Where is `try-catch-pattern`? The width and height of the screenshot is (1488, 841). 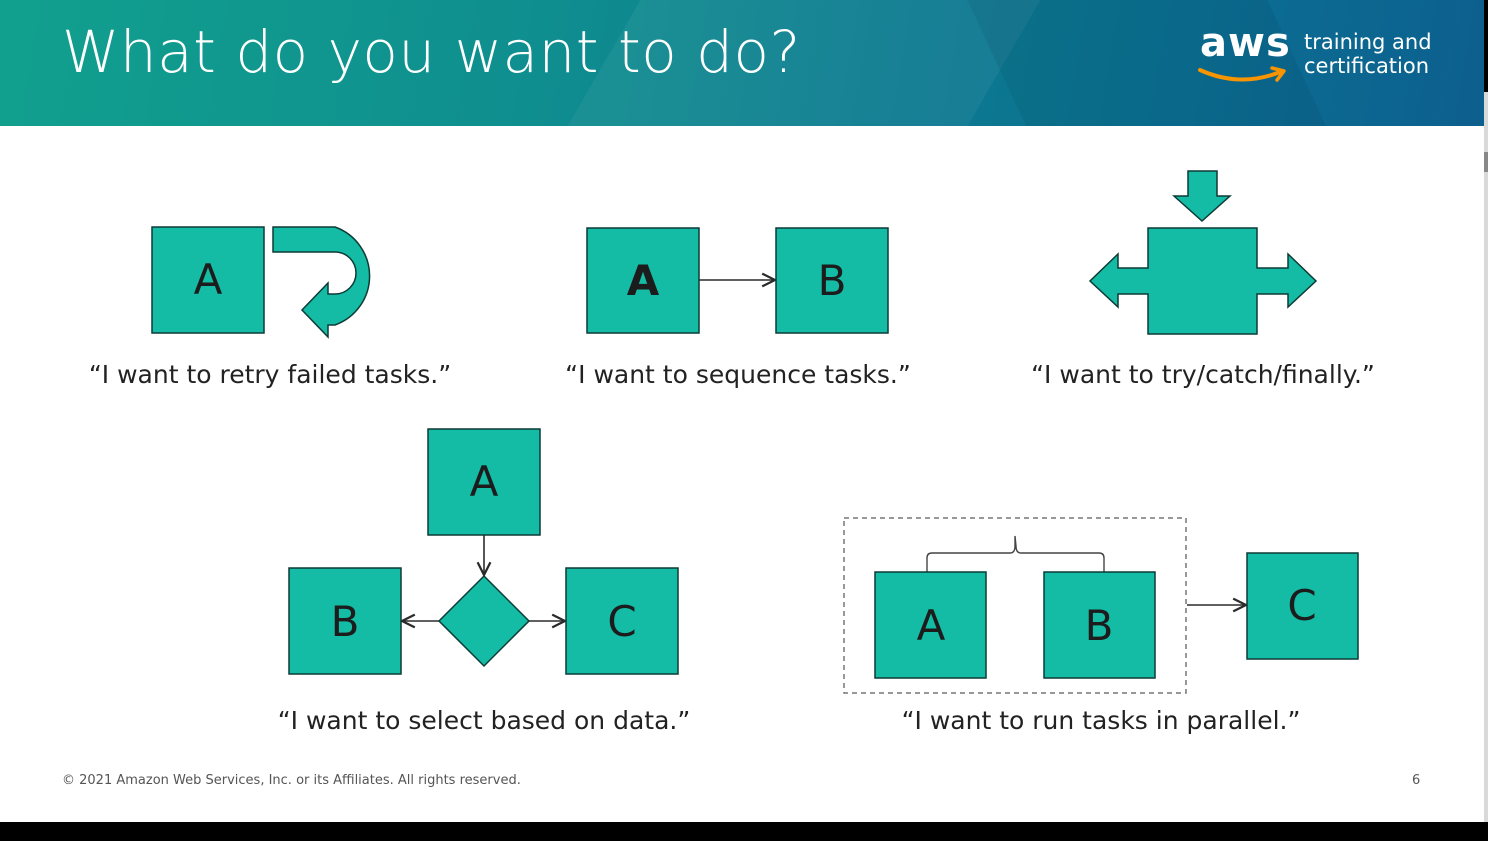 try-catch-pattern is located at coordinates (1203, 252).